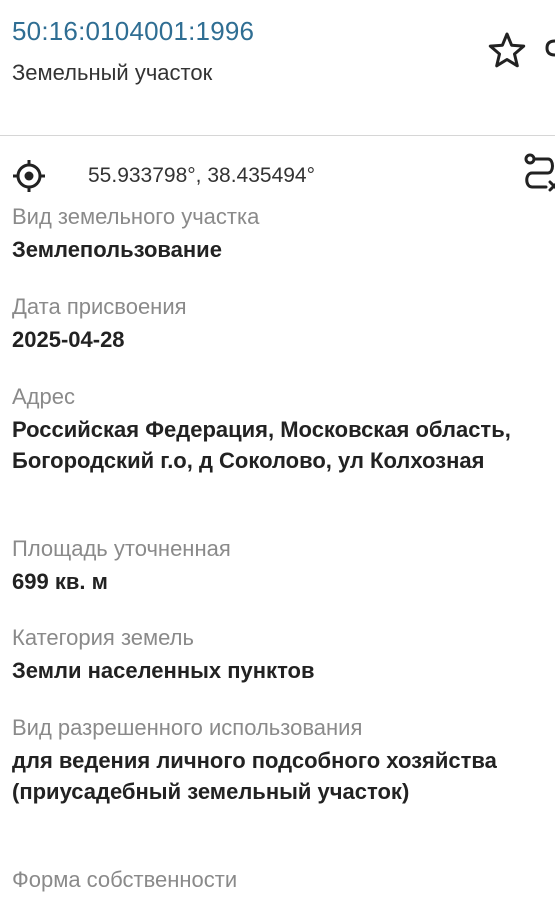 This screenshot has height=900, width=555. Describe the element at coordinates (277, 235) in the screenshot. I see `field-land-plot-type: Вид земельного участка Землепользование` at that location.